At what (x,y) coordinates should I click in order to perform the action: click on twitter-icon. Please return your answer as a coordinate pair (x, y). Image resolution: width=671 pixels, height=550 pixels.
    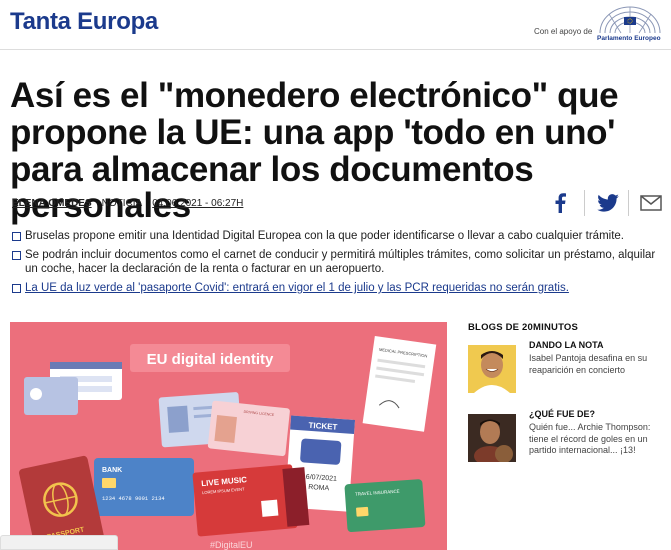
    Looking at the image, I should click on (608, 203).